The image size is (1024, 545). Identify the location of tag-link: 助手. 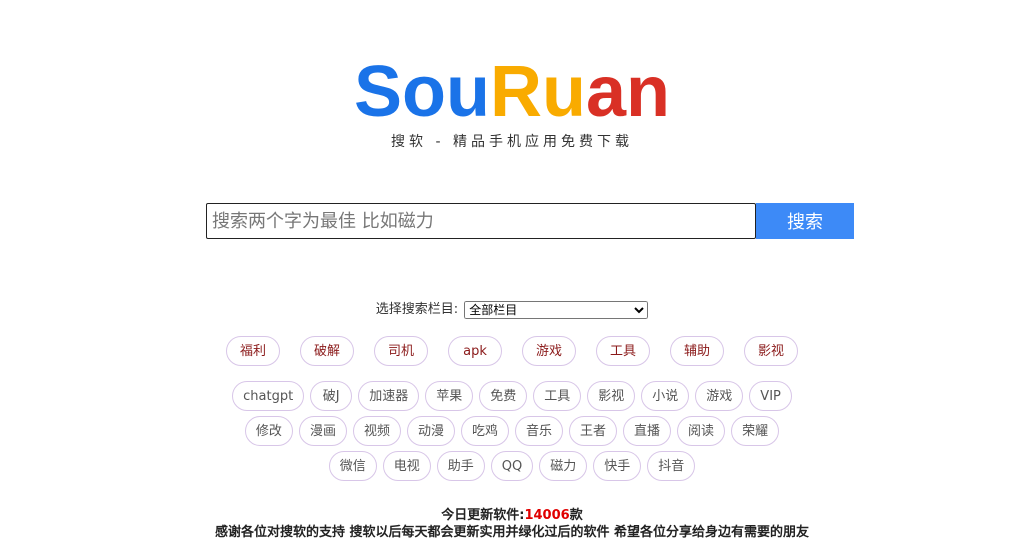
(460, 466).